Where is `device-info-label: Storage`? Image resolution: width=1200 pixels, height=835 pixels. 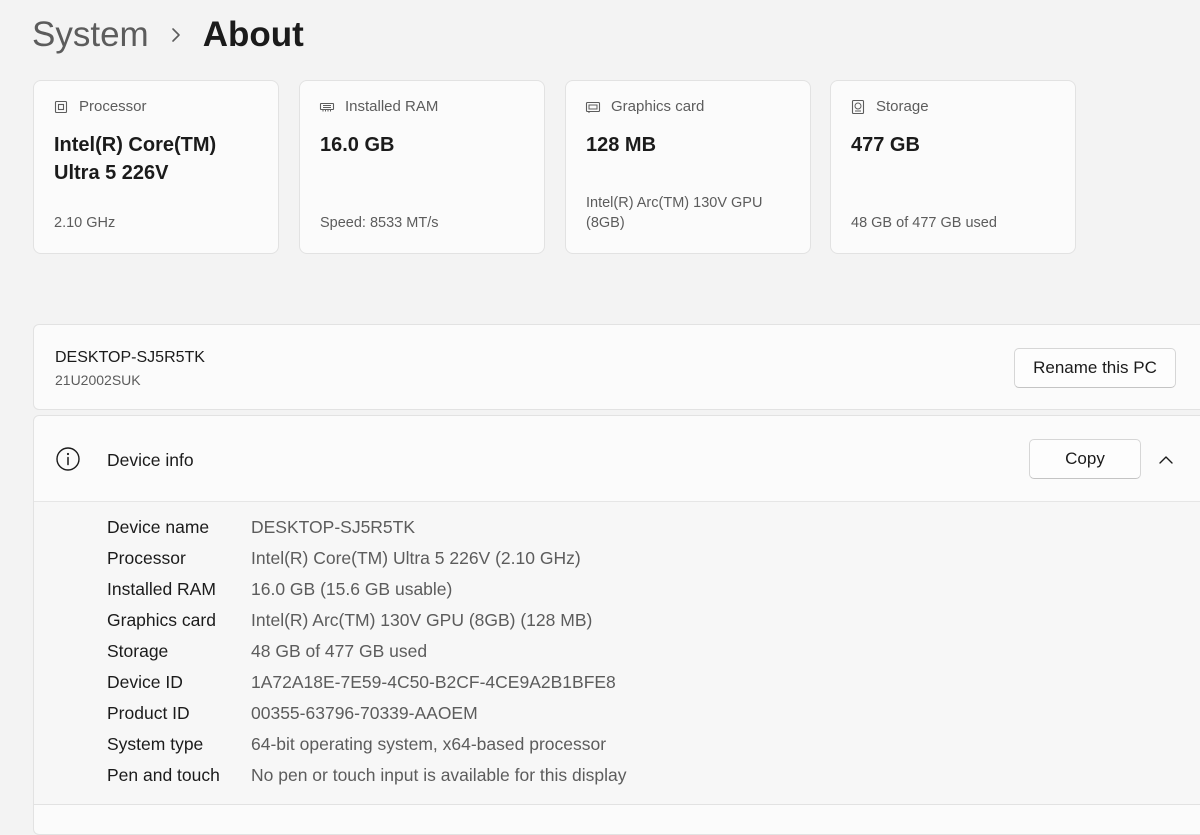
device-info-label: Storage is located at coordinates (138, 651).